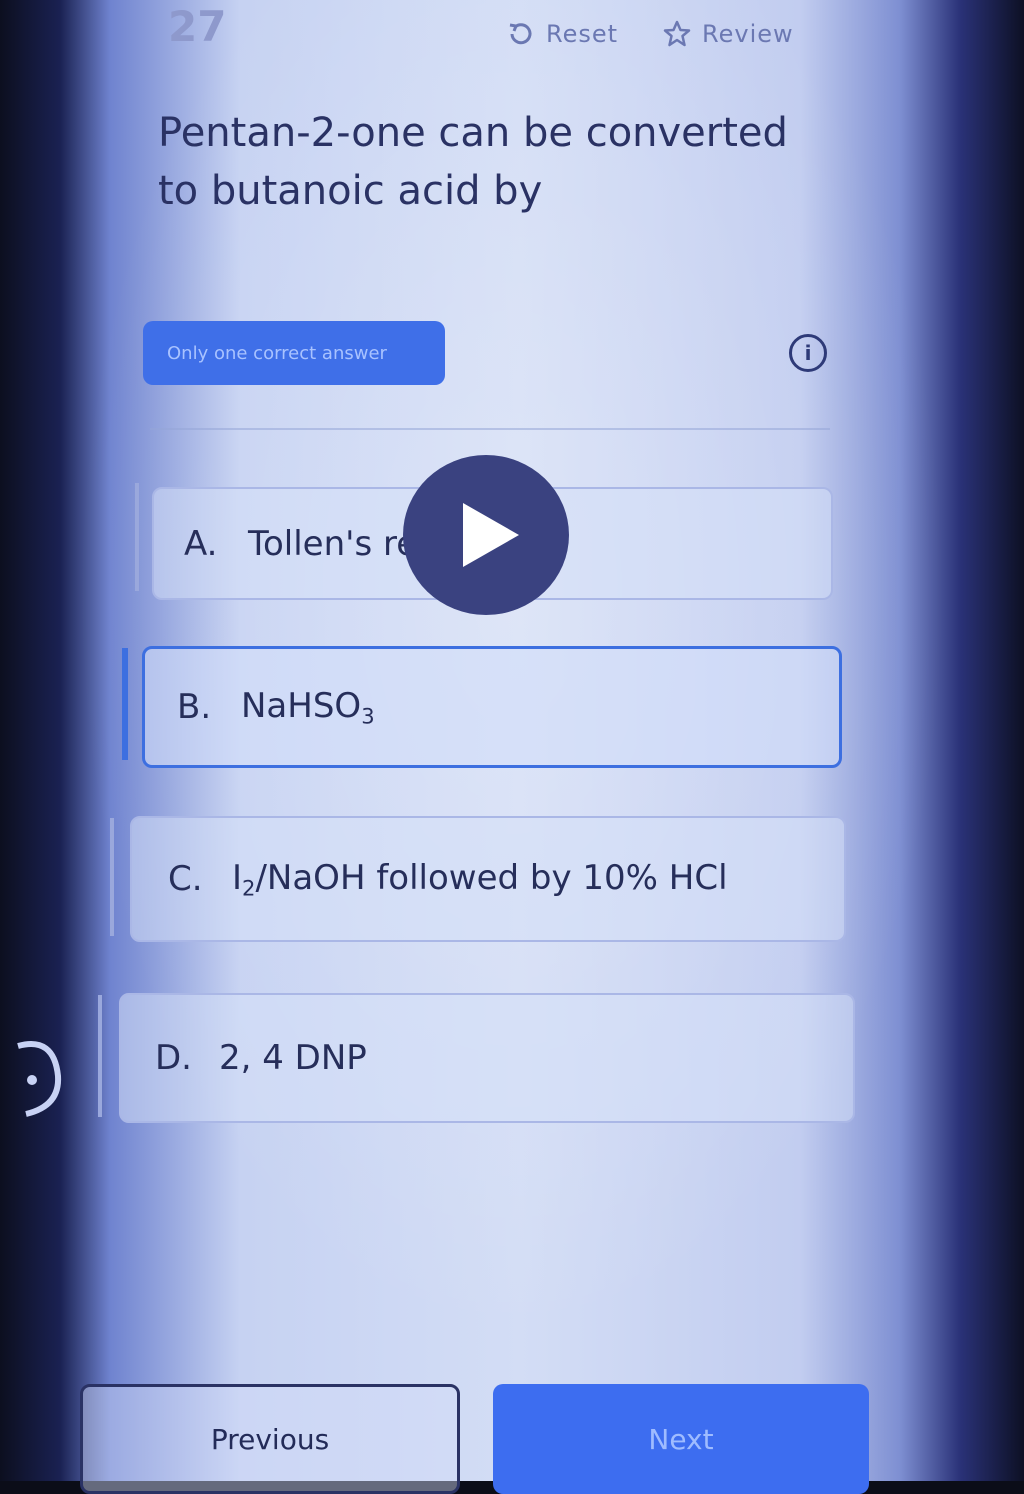  Describe the element at coordinates (748, 34) in the screenshot. I see `review-label: Review` at that location.